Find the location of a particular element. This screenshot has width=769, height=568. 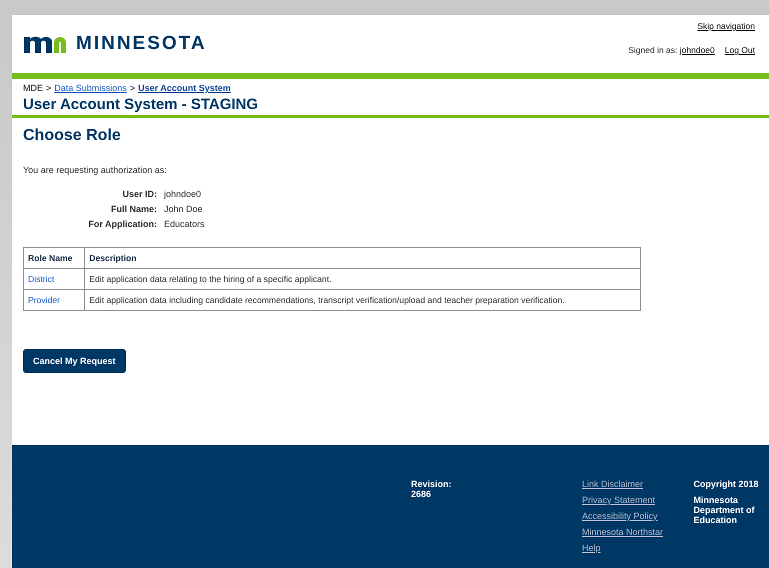

detail-label: Full Name: is located at coordinates (133, 209).